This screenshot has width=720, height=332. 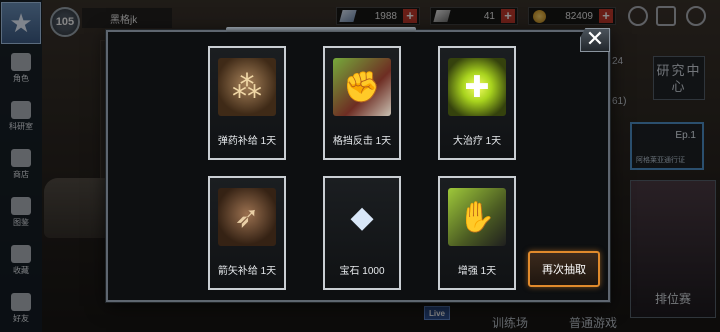 I want to click on redraw-button: 再次抽取, so click(x=564, y=269).